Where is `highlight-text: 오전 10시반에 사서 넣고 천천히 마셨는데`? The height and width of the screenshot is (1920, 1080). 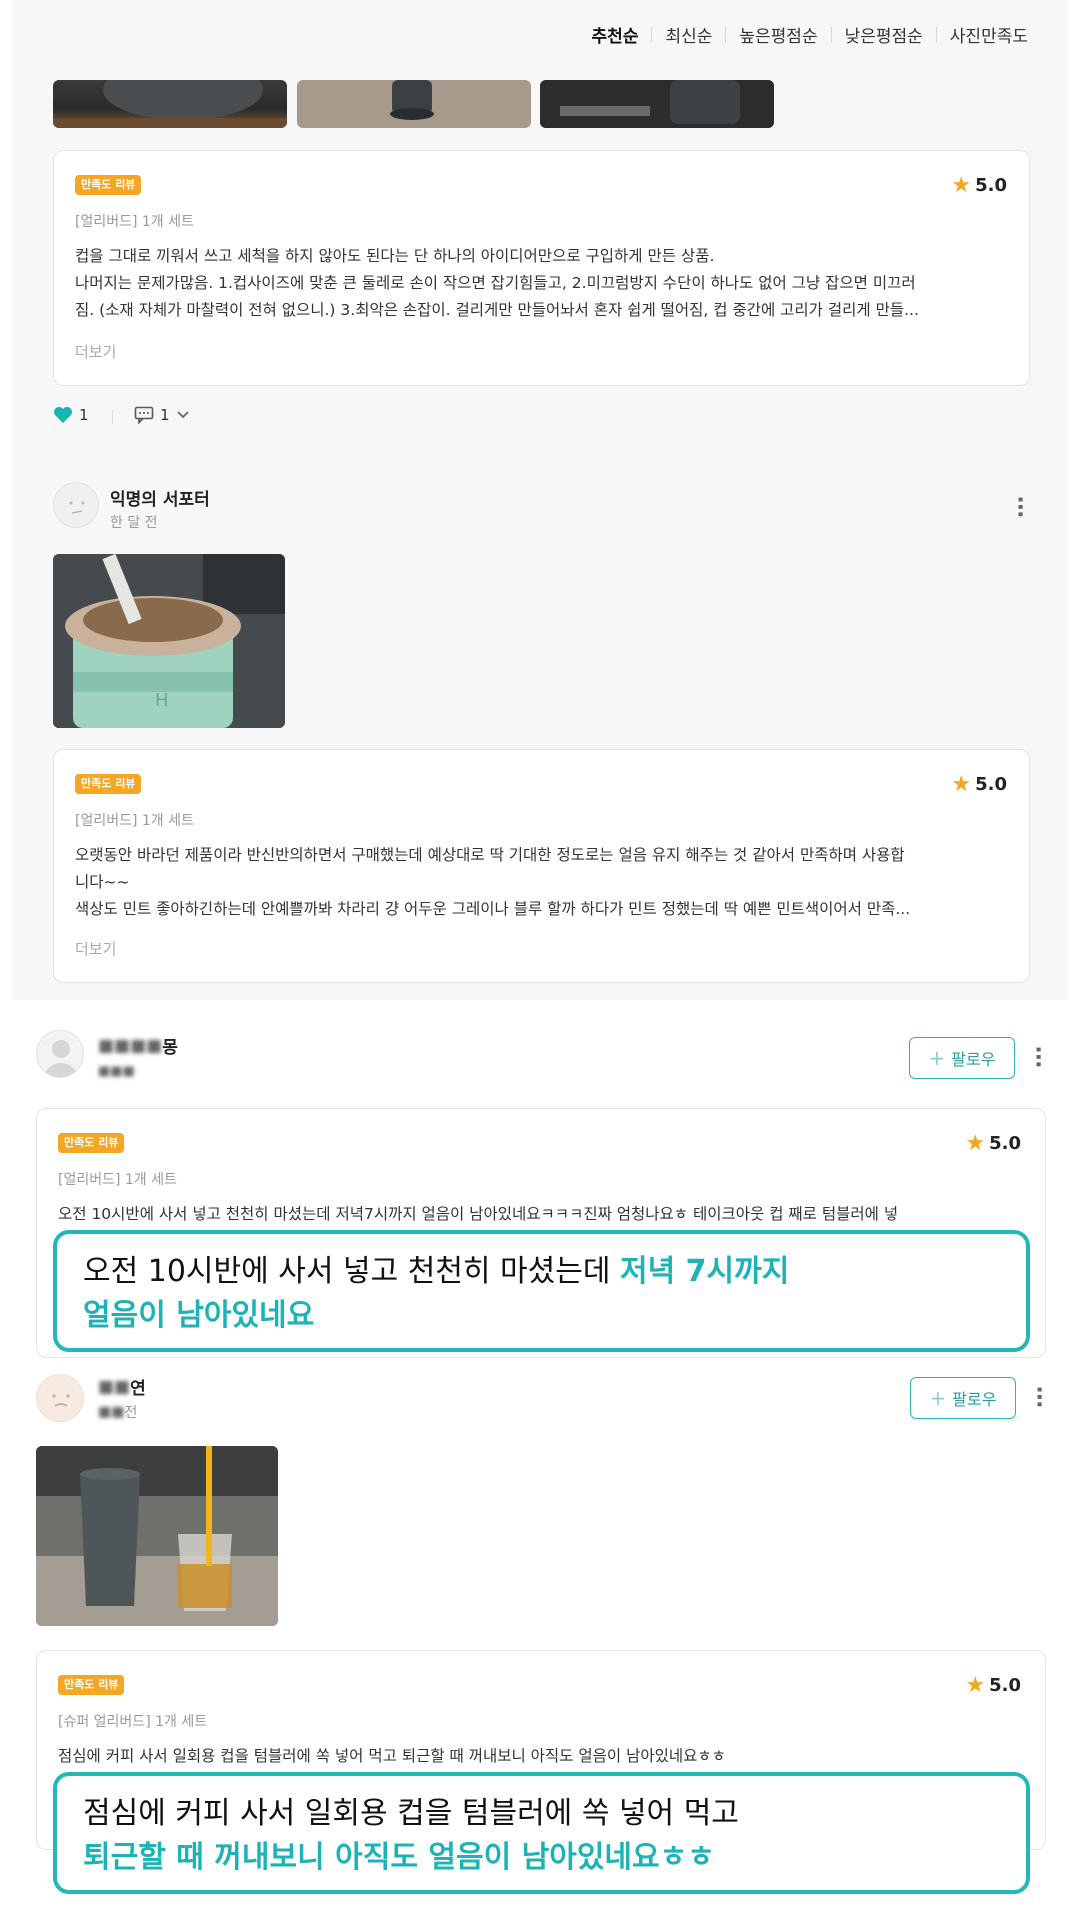 highlight-text: 오전 10시반에 사서 넣고 천천히 마셨는데 is located at coordinates (351, 1271).